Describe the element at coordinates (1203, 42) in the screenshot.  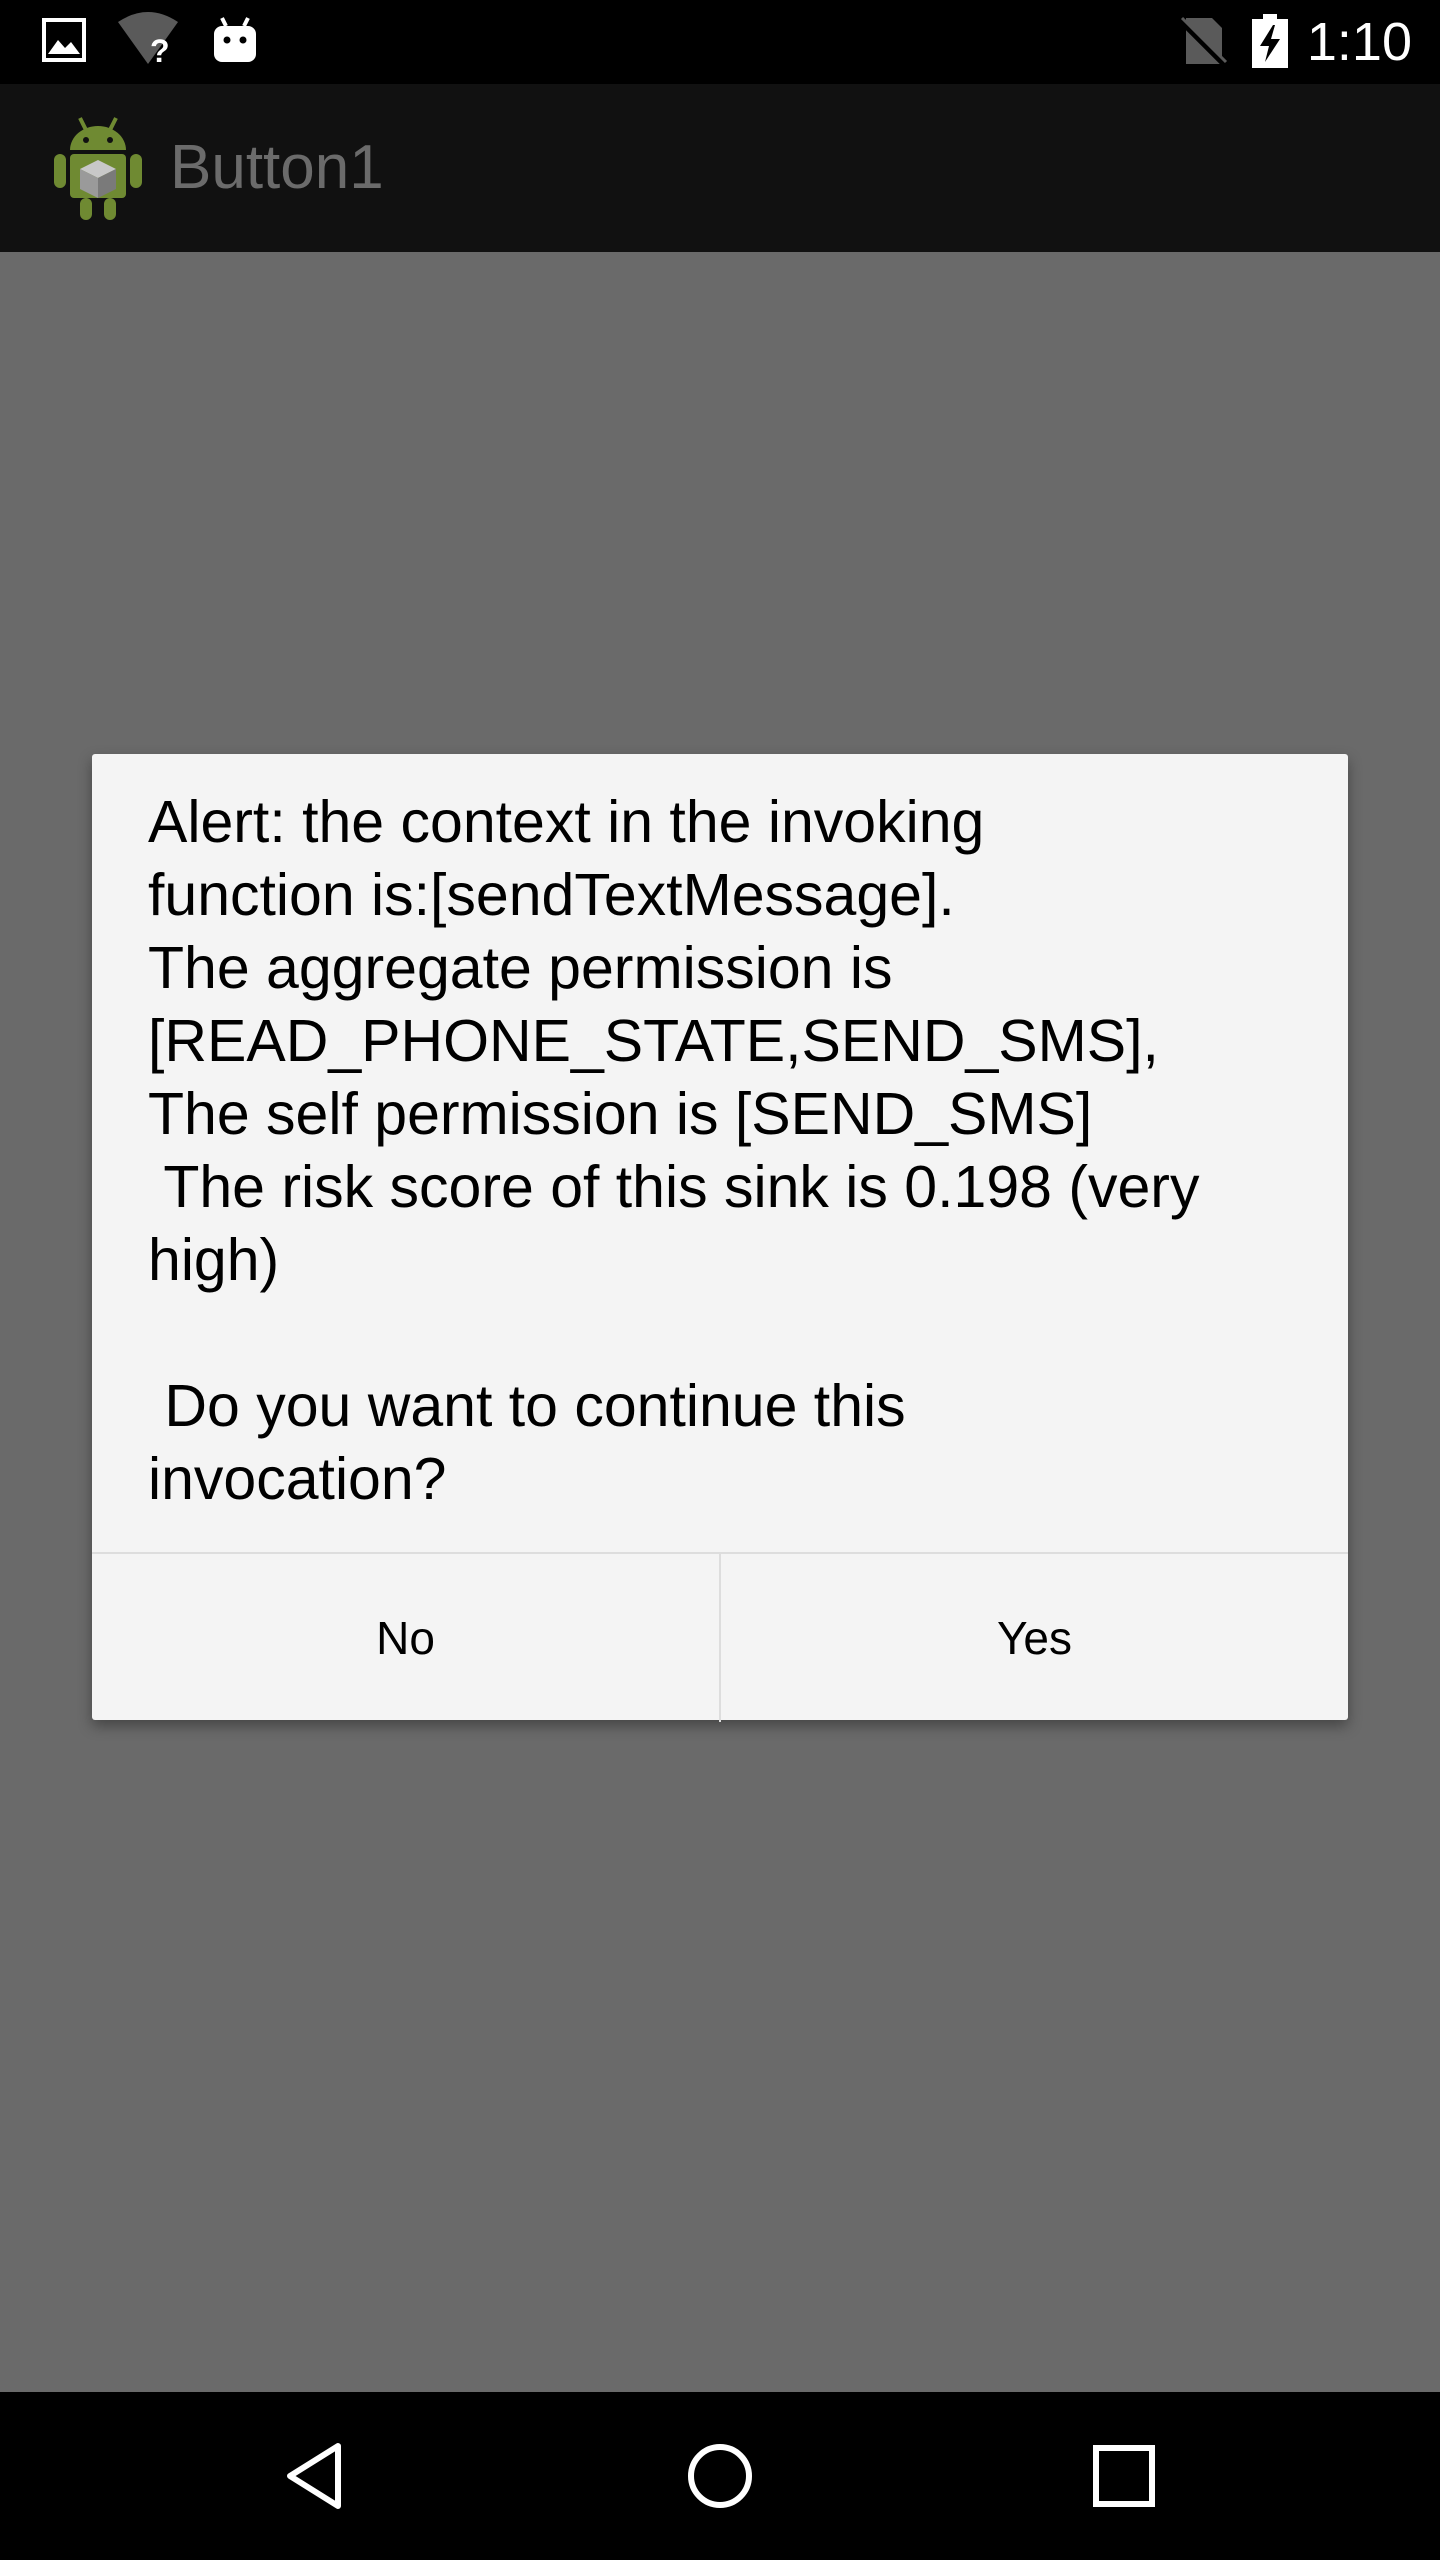
I see `no-sim-icon` at that location.